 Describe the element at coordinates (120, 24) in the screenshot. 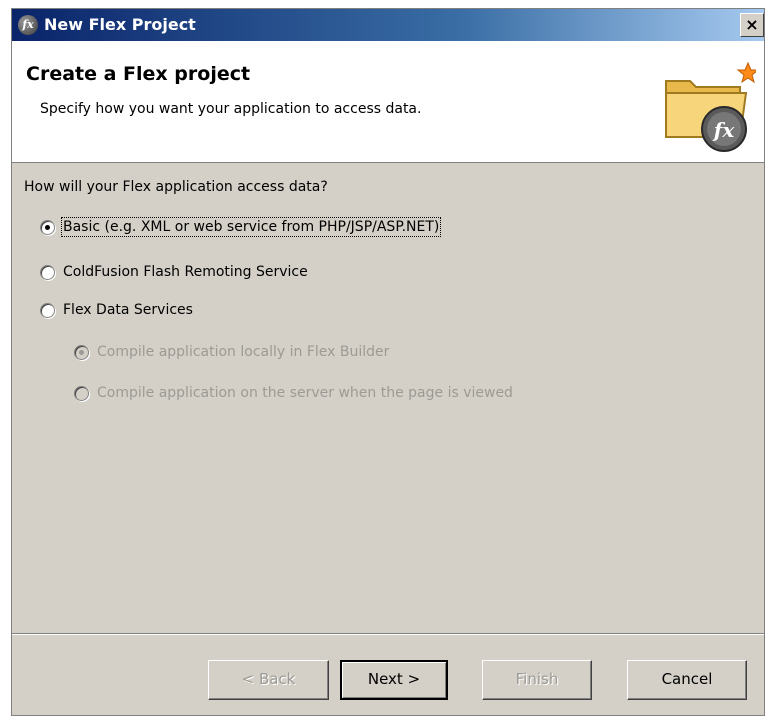

I see `window-title: New Flex Project` at that location.